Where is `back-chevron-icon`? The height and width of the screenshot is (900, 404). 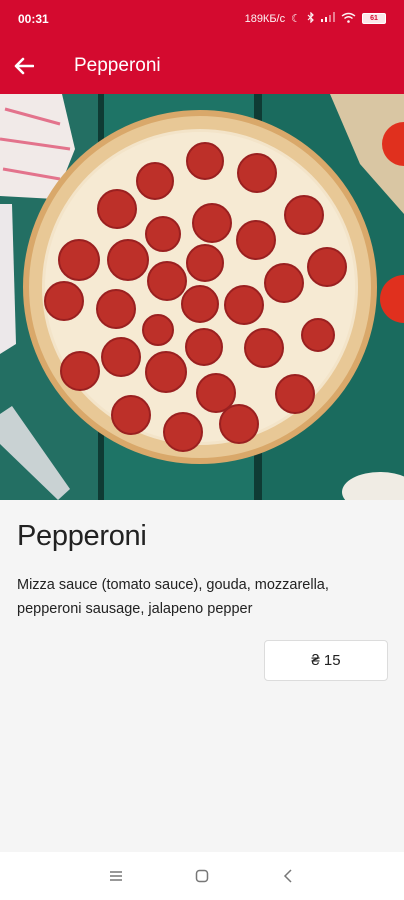 back-chevron-icon is located at coordinates (287, 876).